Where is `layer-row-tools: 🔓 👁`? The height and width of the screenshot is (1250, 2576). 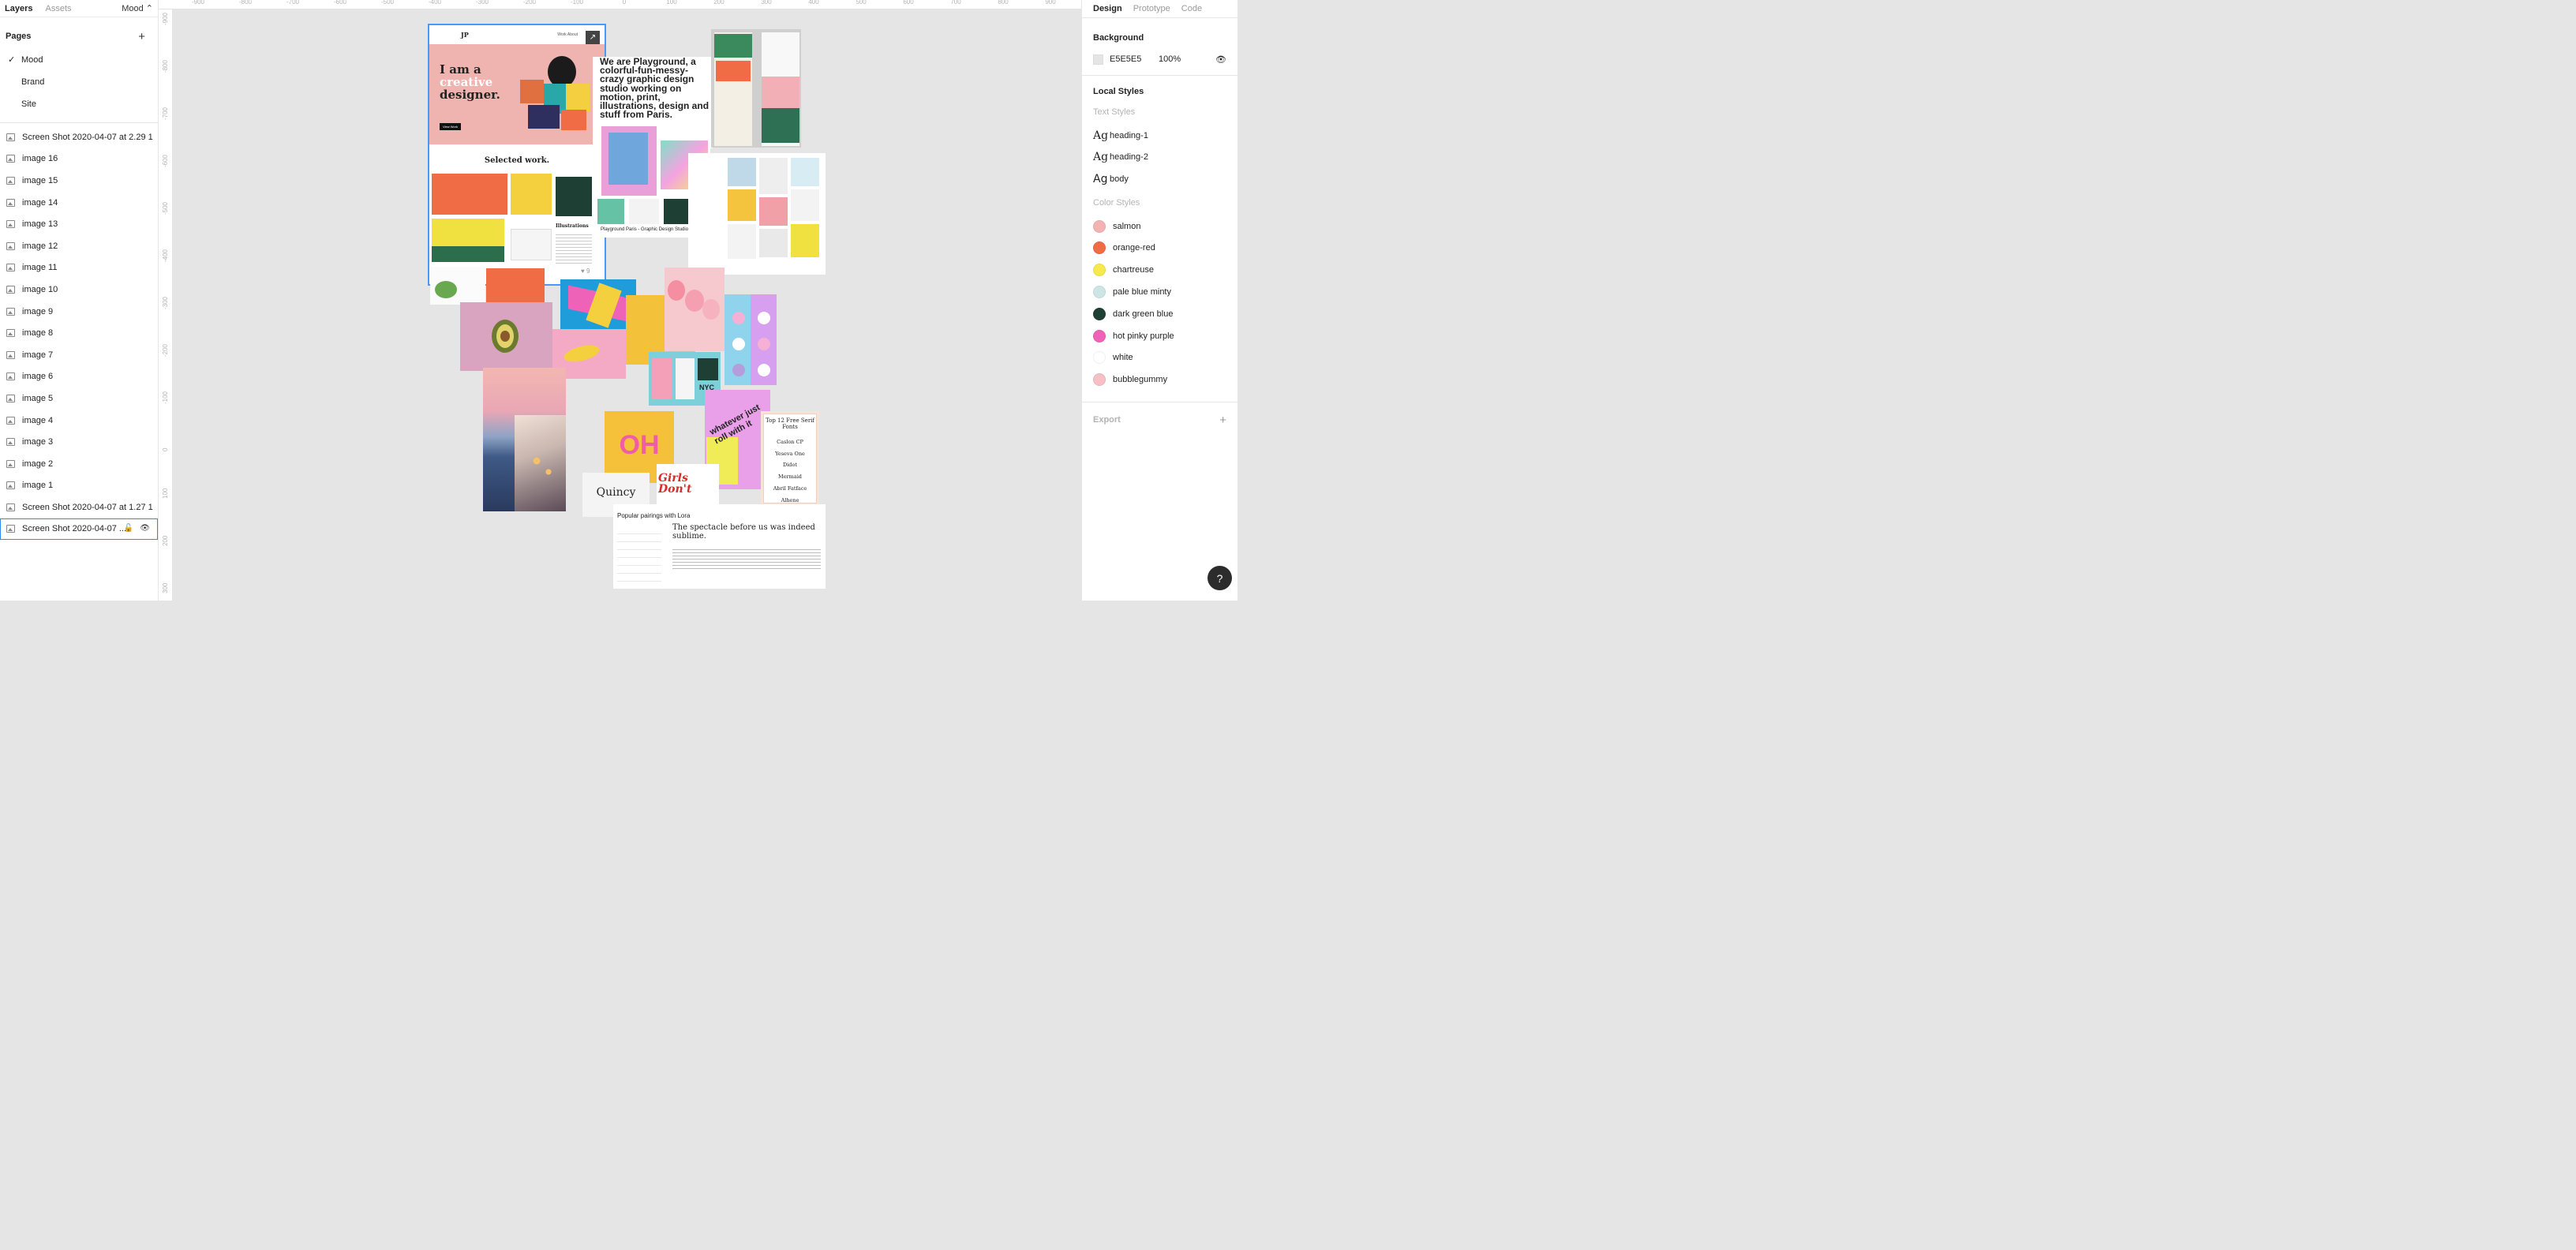
layer-row-tools: 🔓 👁 is located at coordinates (137, 529).